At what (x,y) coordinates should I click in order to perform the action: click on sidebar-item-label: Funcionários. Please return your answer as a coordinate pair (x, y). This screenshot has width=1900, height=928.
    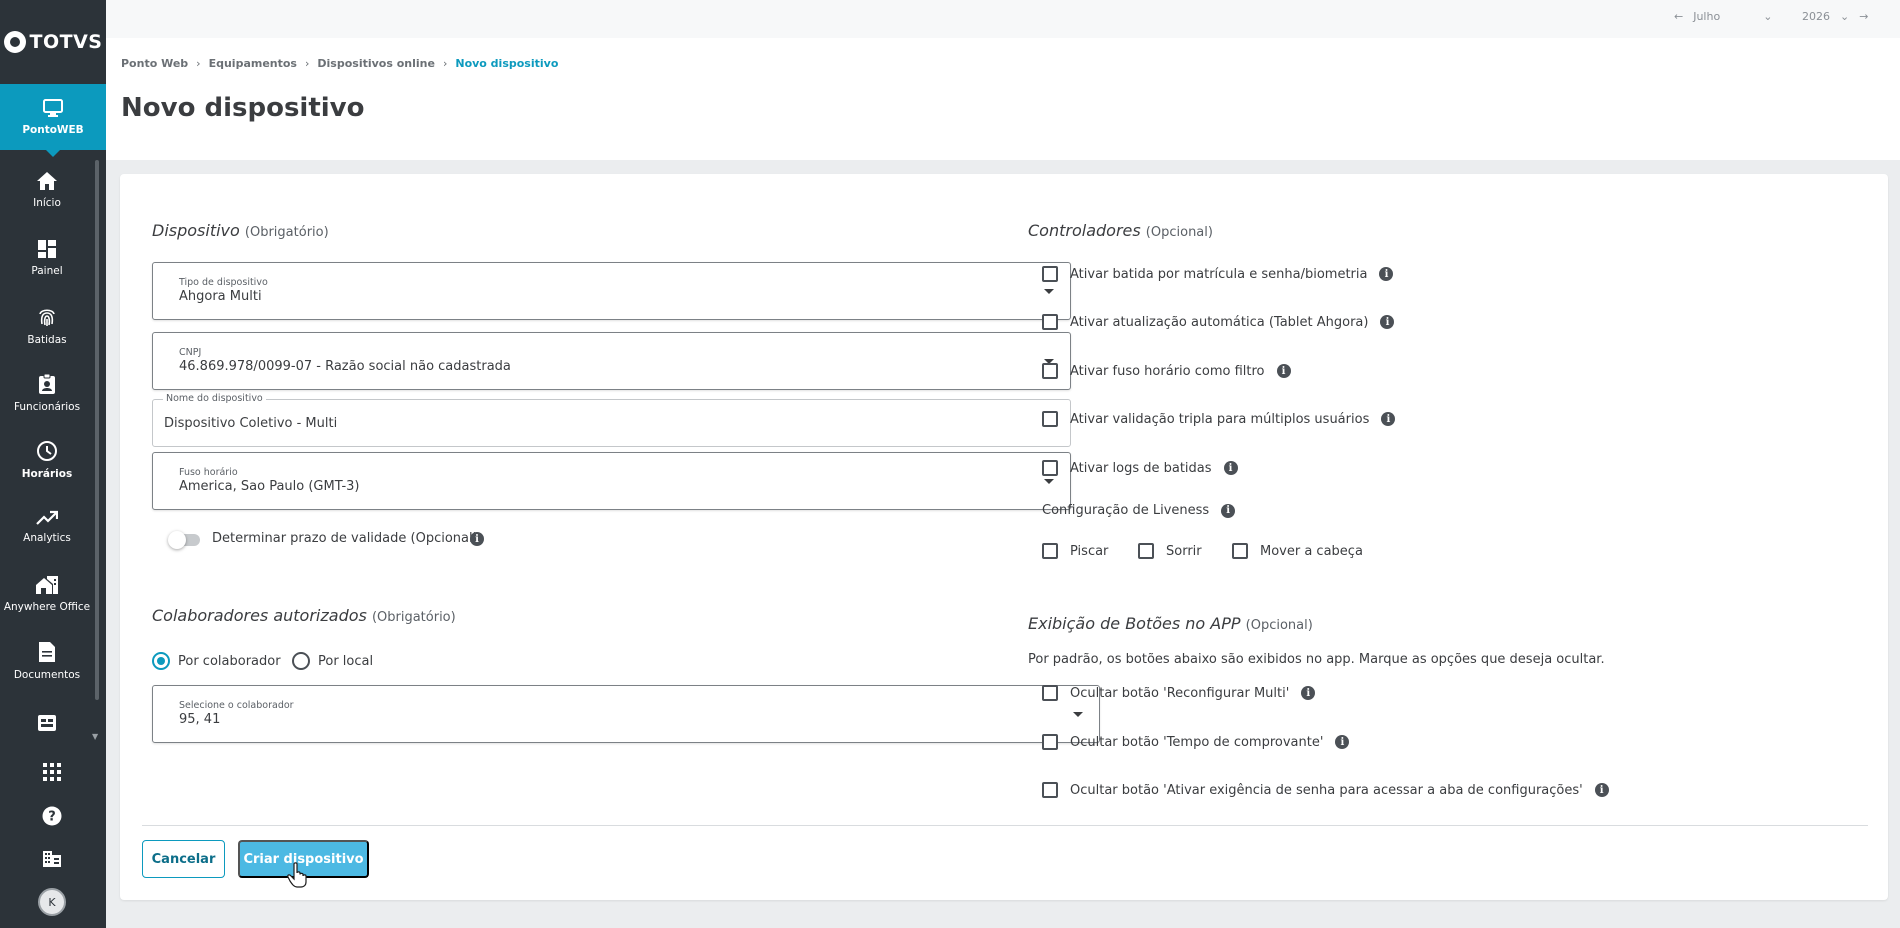
    Looking at the image, I should click on (47, 407).